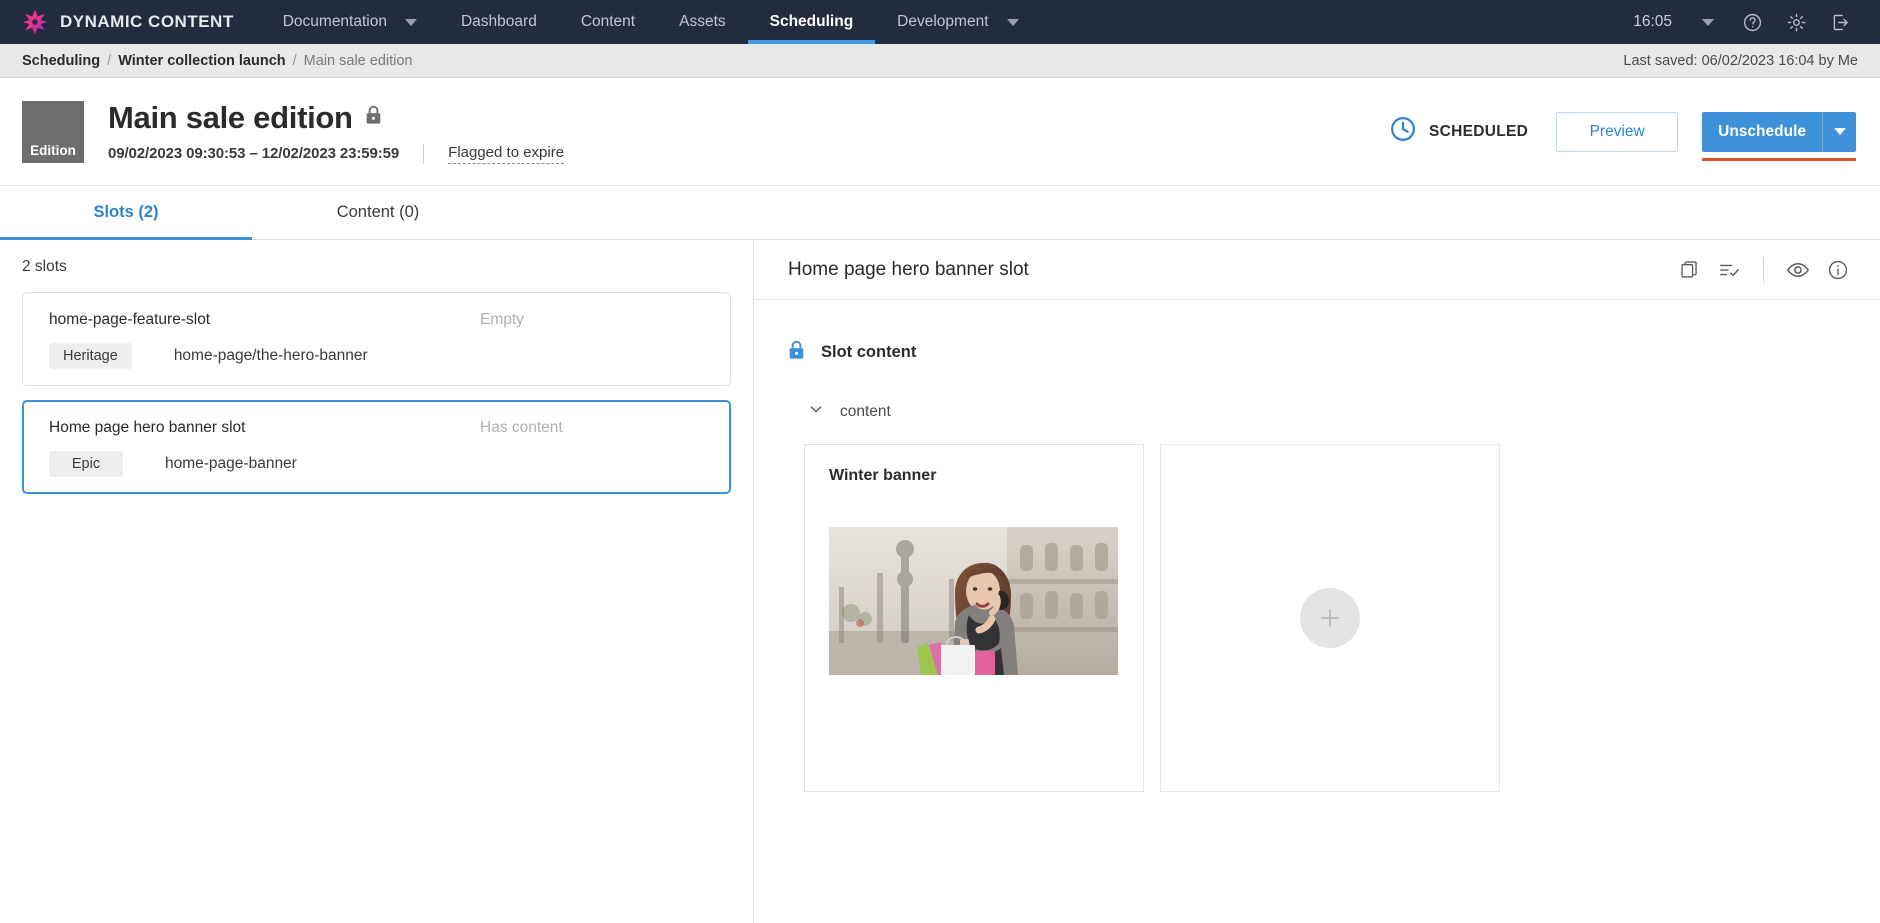 Image resolution: width=1880 pixels, height=923 pixels. I want to click on time-dropdown-caret, so click(1708, 22).